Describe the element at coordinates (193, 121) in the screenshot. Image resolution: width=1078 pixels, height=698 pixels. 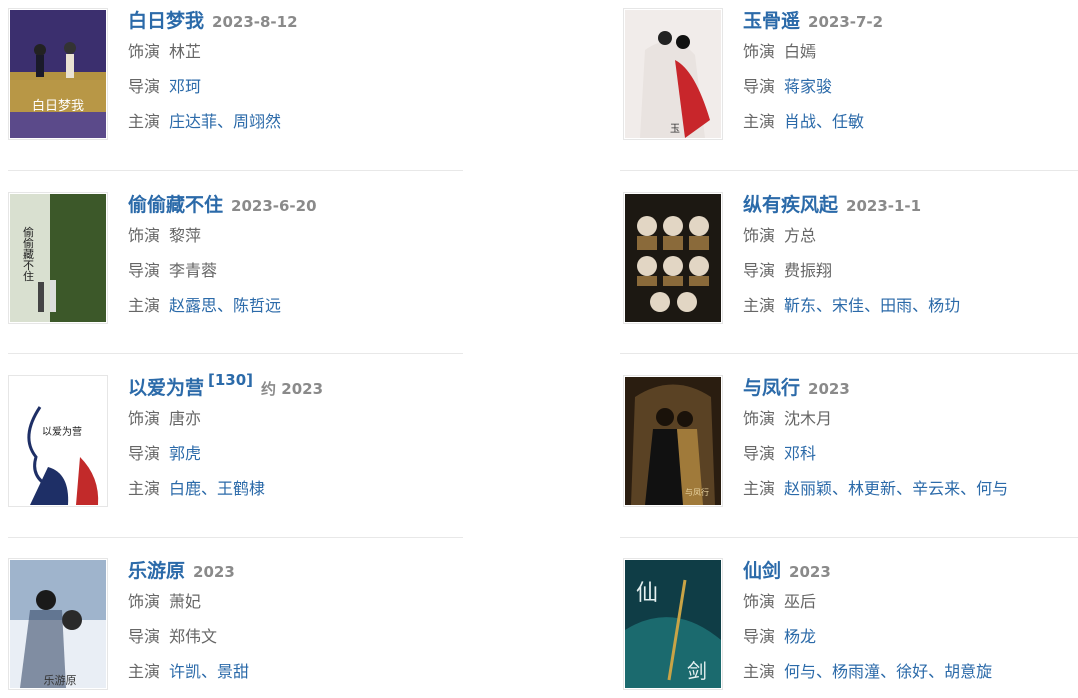
I see `cast-member-link: 庄达菲` at that location.